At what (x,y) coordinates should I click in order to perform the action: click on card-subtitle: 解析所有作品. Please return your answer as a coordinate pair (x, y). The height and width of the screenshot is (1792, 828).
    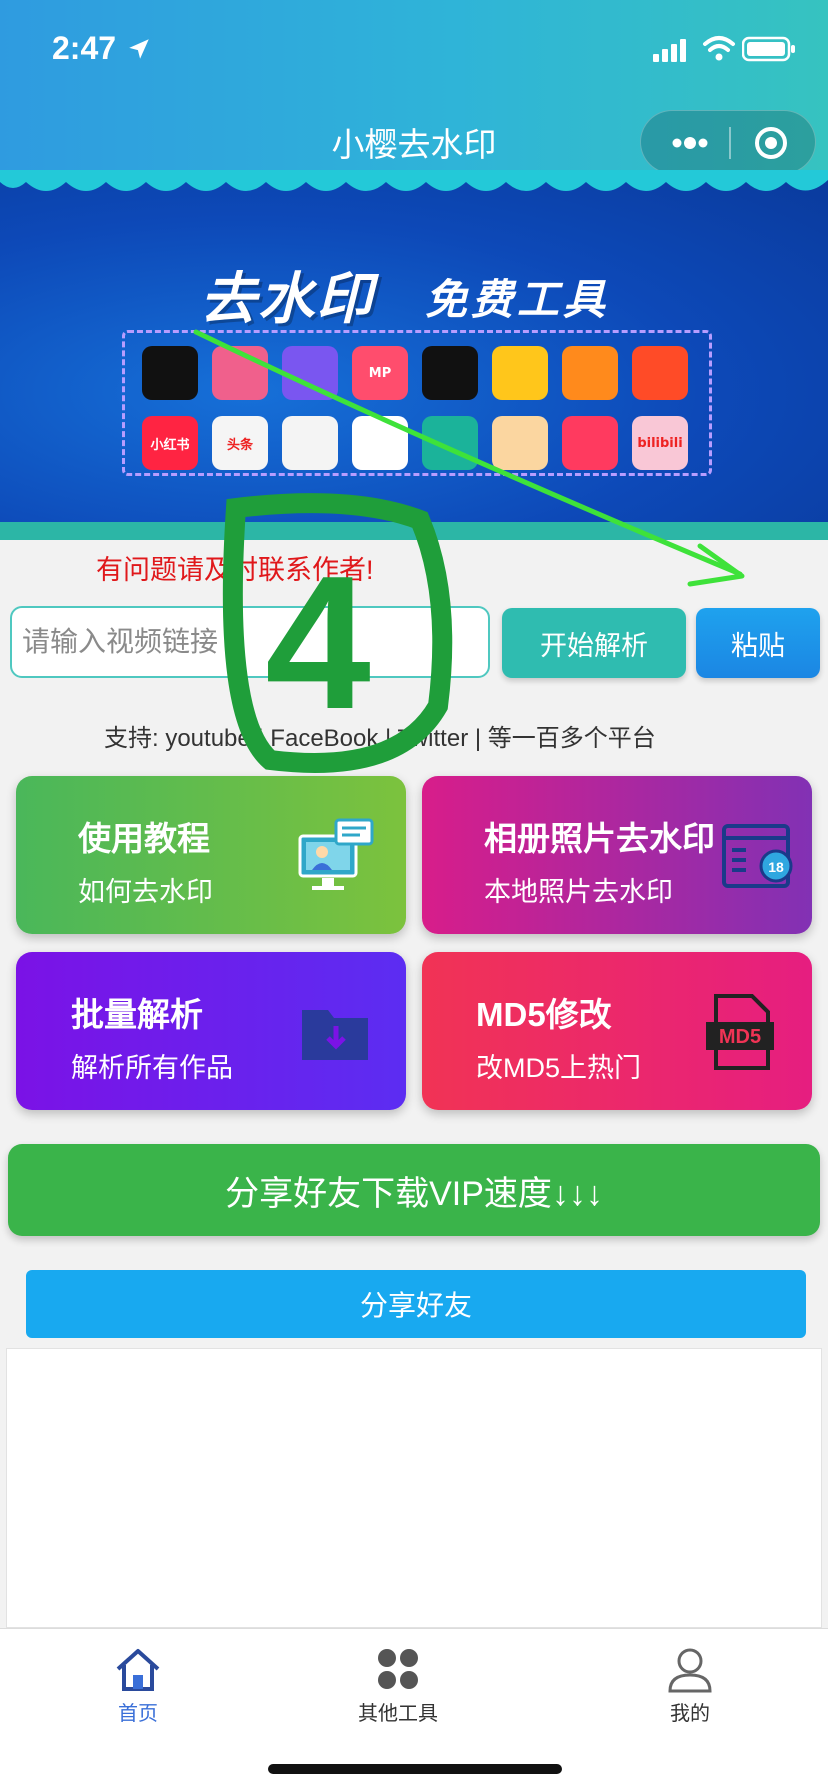
    Looking at the image, I should click on (152, 1068).